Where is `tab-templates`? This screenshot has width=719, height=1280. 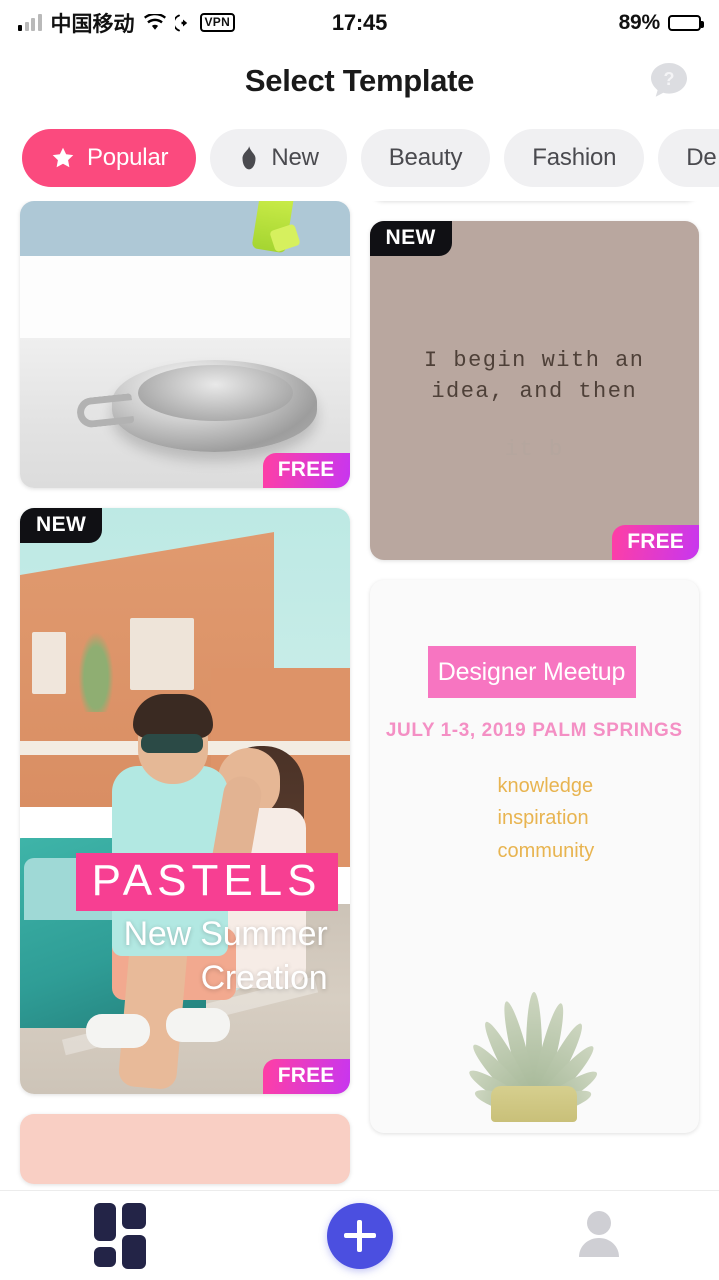
tab-templates is located at coordinates (120, 1235).